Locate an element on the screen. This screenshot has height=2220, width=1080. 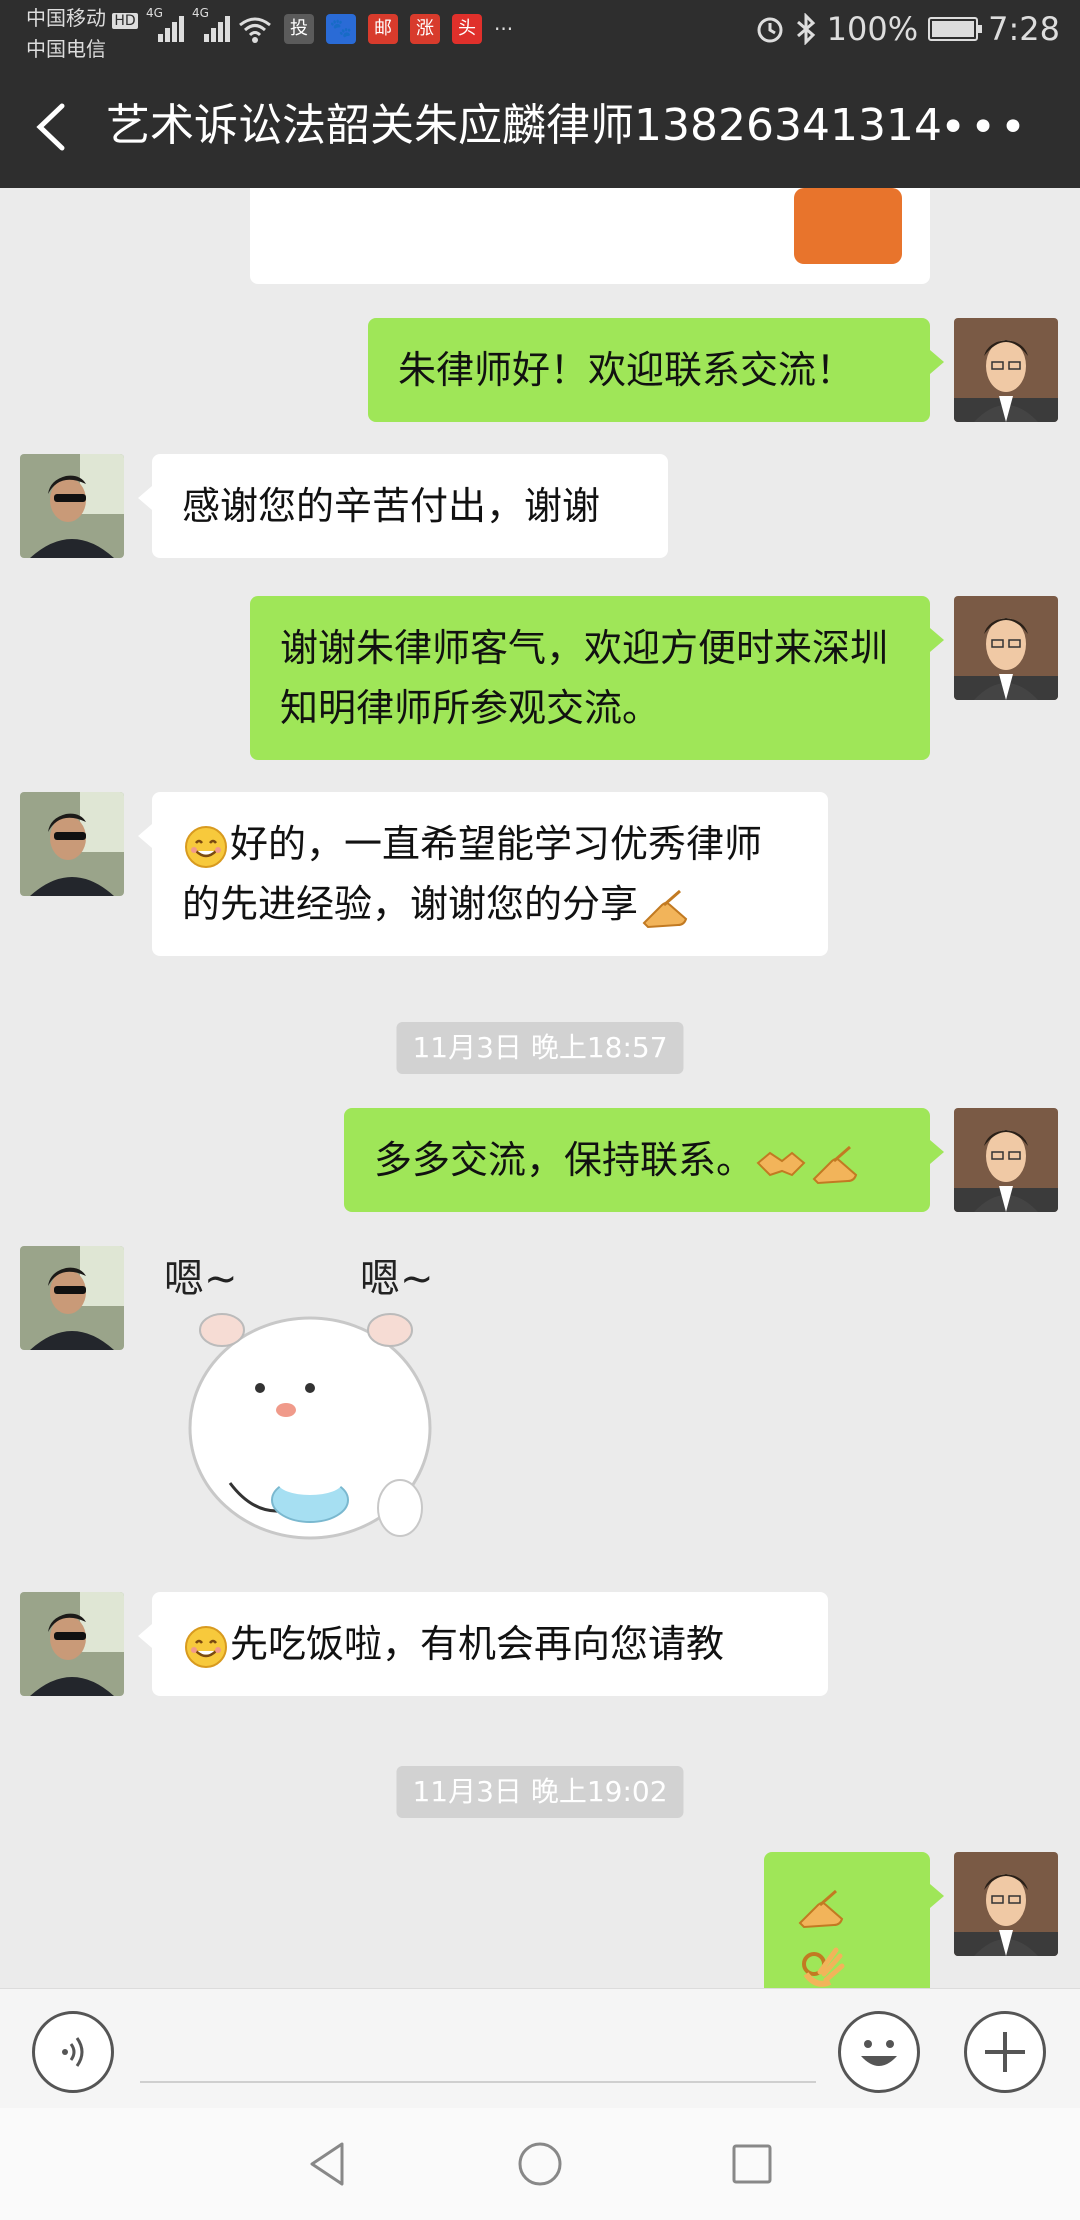
status-icons: 4G 4G 投 🐾 邮 涨 头 ··· is located at coordinates (330, 25).